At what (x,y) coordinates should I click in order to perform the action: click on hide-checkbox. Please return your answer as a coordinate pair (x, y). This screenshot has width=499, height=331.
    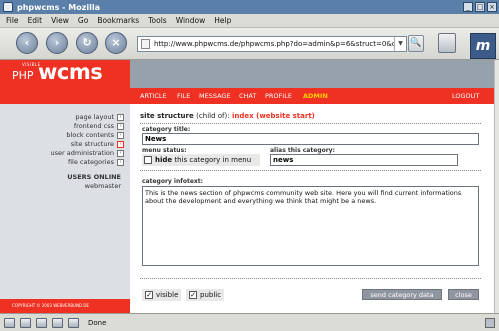
    Looking at the image, I should click on (148, 160).